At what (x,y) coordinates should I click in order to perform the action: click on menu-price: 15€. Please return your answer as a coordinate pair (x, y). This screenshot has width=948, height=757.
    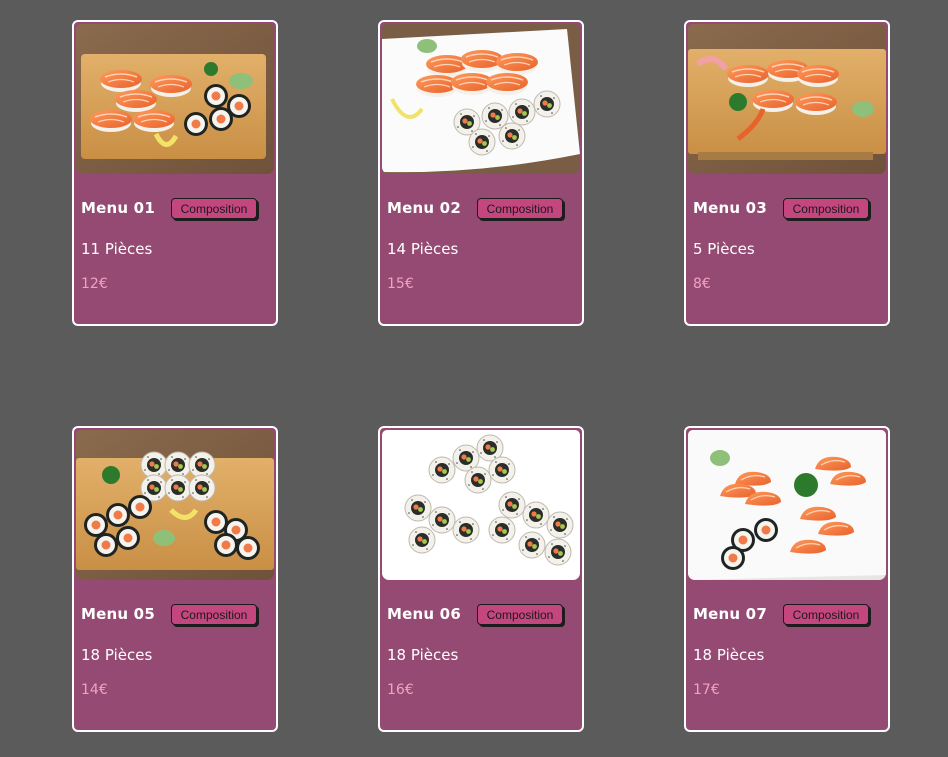
    Looking at the image, I should click on (400, 284).